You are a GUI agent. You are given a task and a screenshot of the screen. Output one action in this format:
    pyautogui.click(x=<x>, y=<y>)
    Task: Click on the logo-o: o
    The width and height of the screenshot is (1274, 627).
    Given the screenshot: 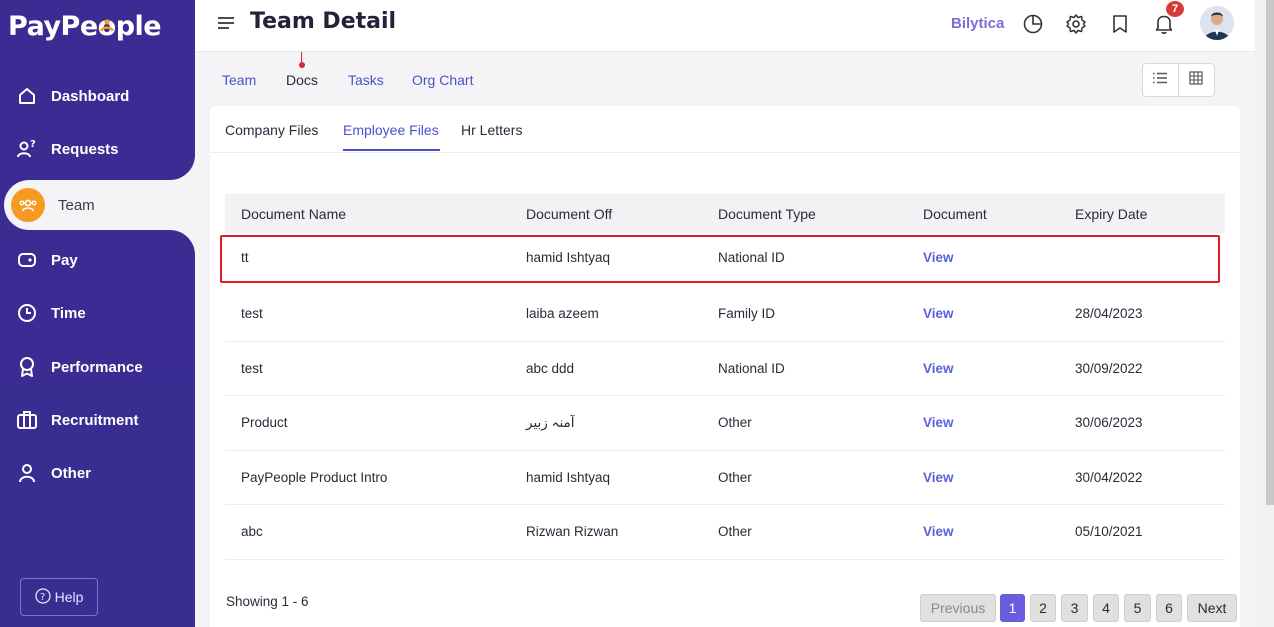 What is the action you would take?
    pyautogui.click(x=107, y=26)
    